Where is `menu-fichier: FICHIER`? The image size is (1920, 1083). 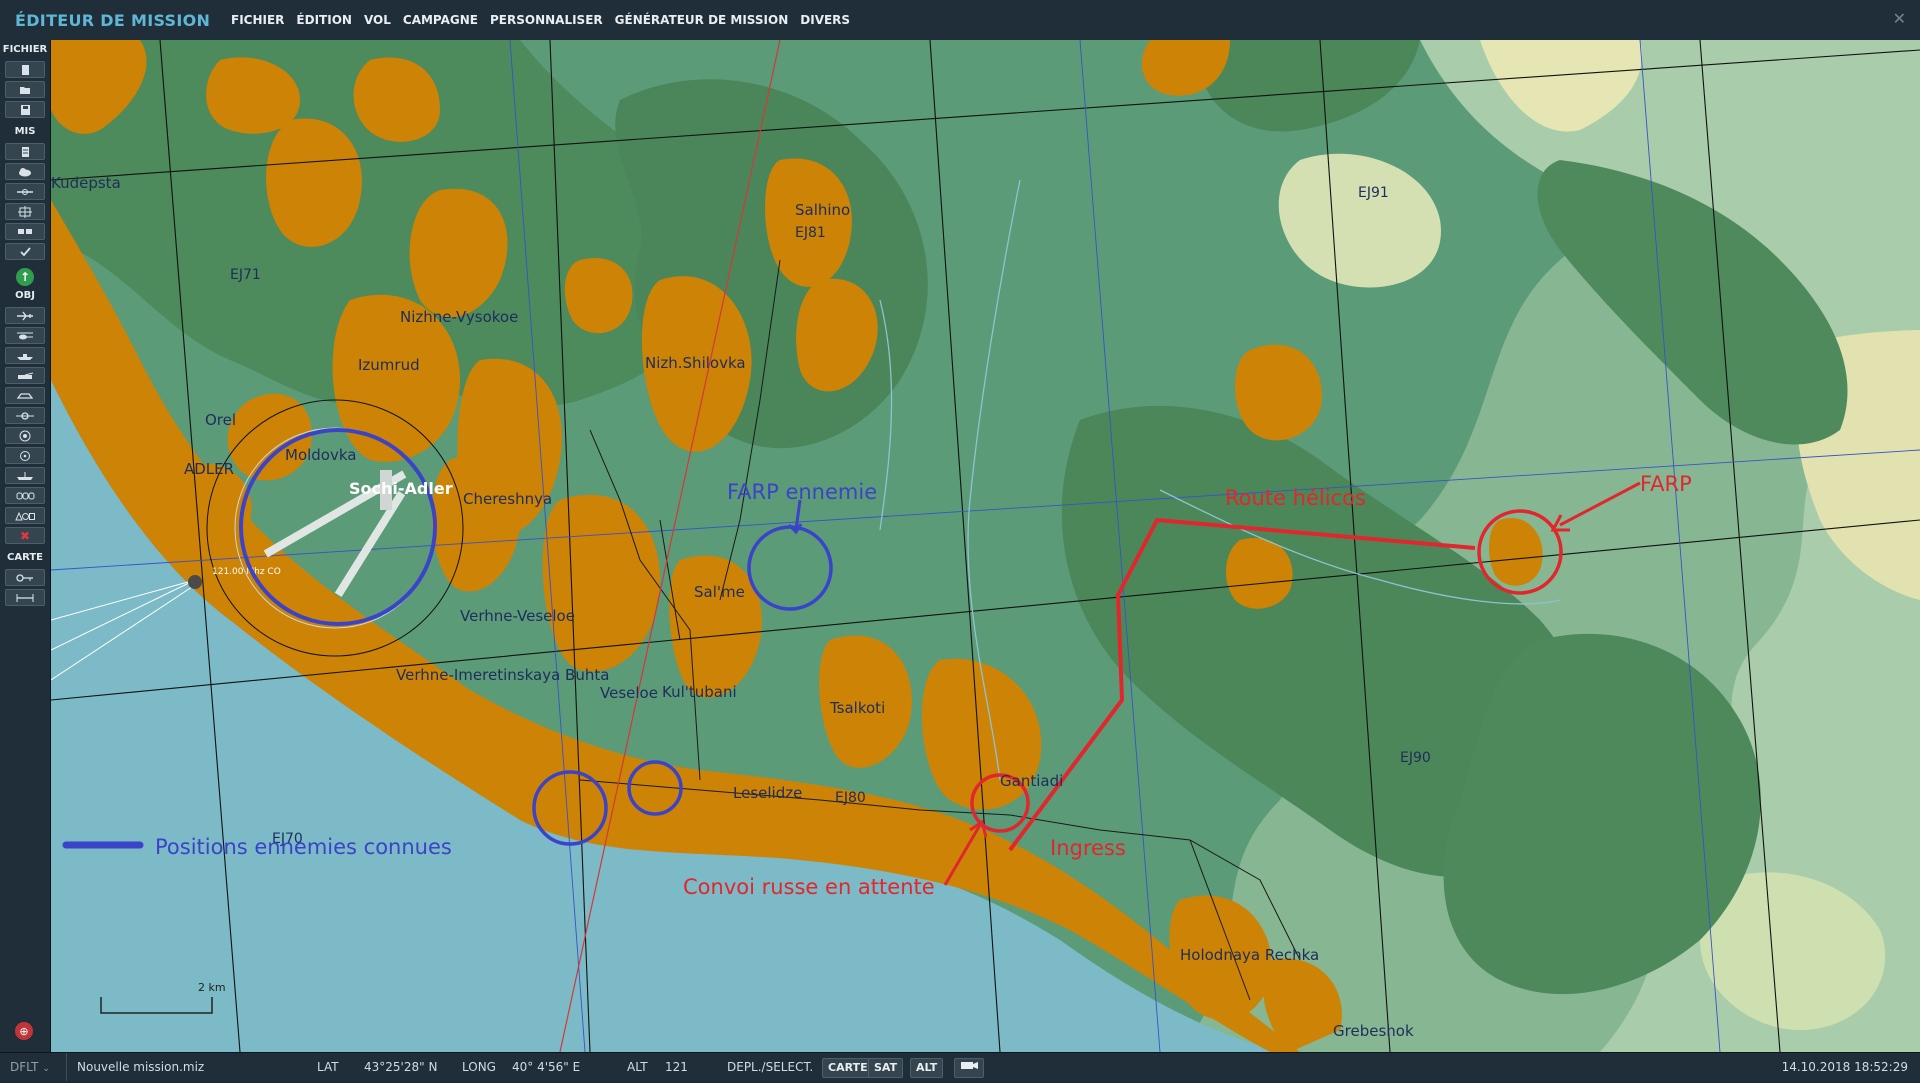
menu-fichier: FICHIER is located at coordinates (257, 20).